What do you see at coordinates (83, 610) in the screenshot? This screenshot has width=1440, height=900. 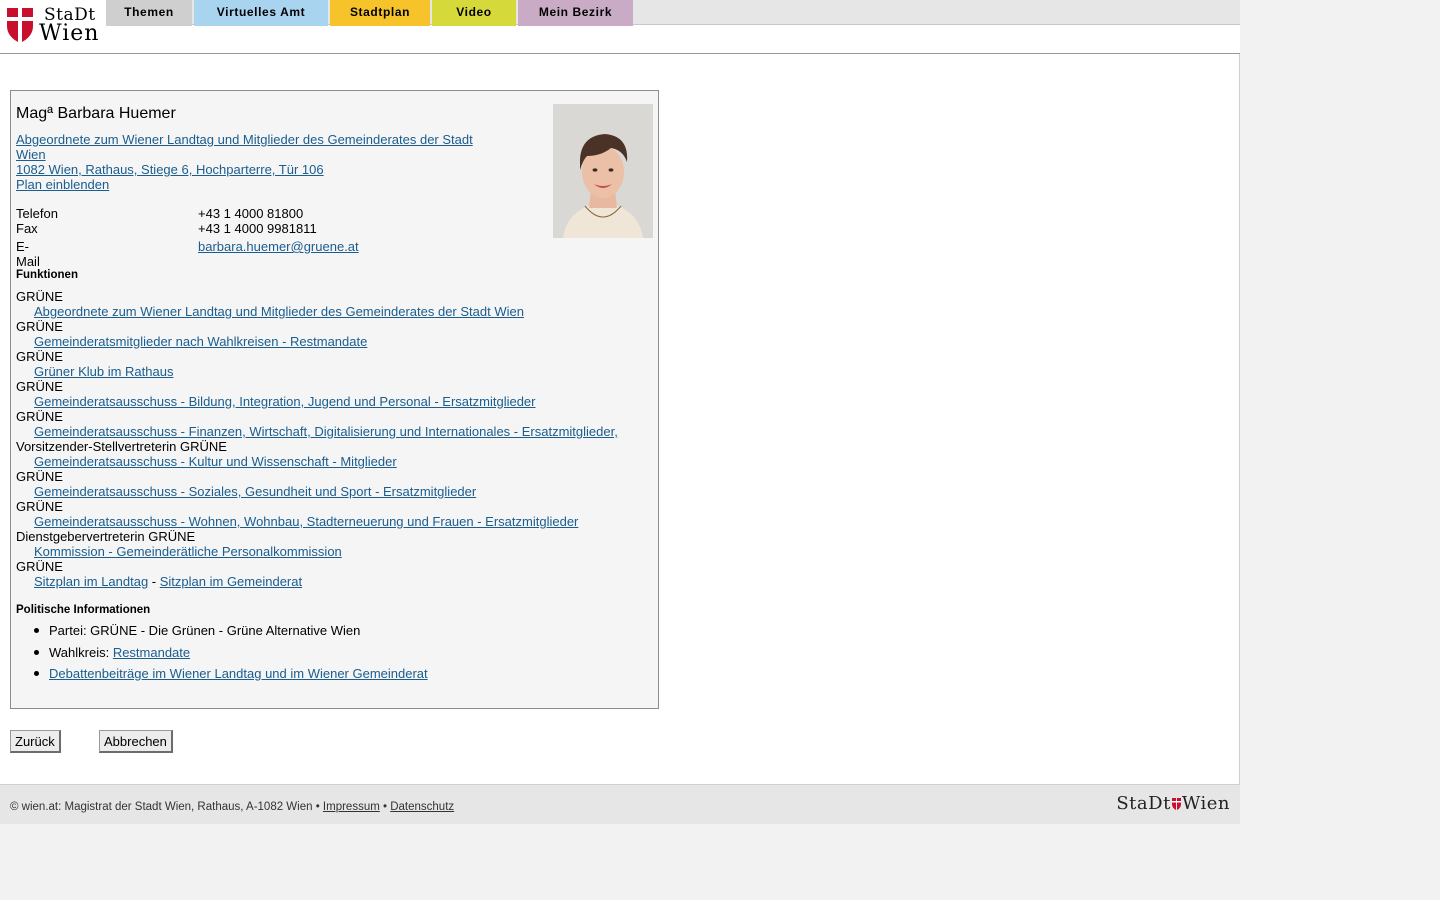 I see `politics-heading: Politische Informationen` at bounding box center [83, 610].